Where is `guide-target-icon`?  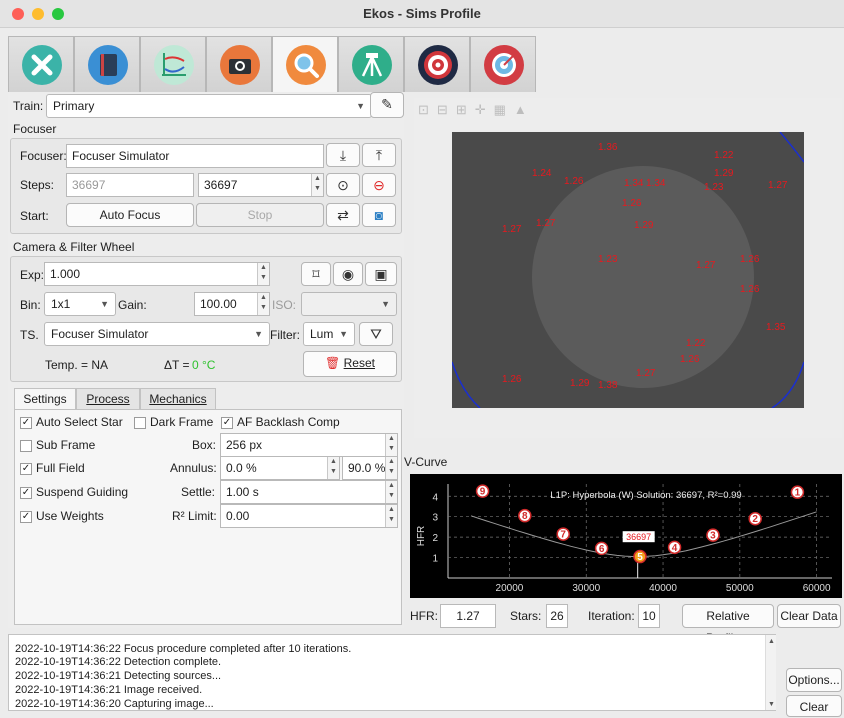
guide-target-icon is located at coordinates (504, 65).